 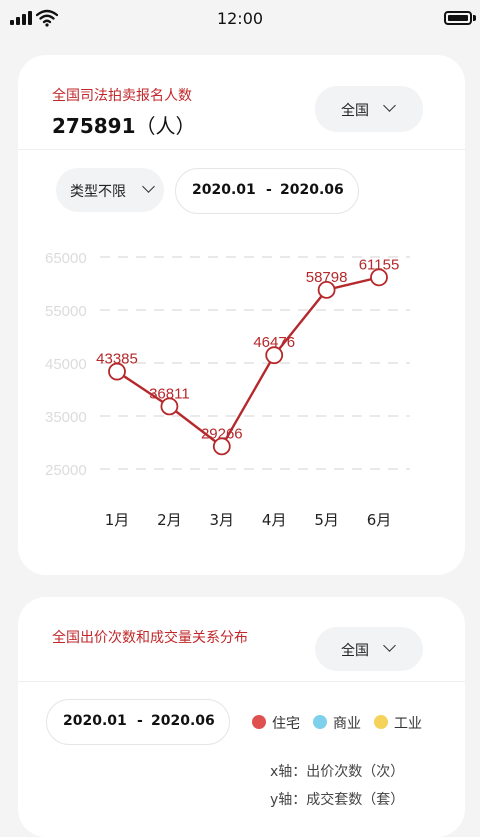 I want to click on data-label: 46476, so click(x=274, y=342).